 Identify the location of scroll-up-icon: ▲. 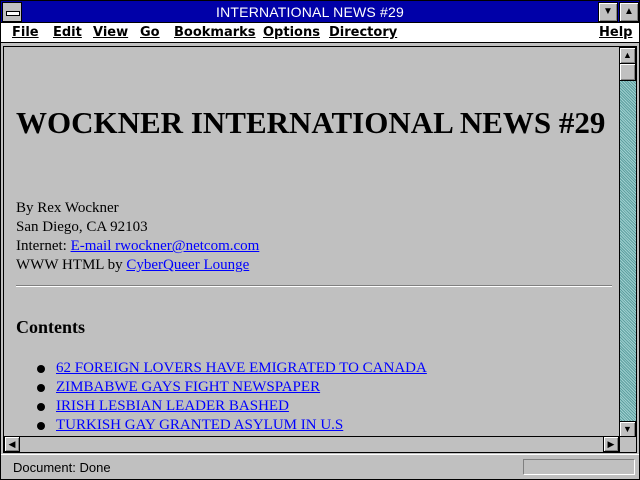
(627, 55).